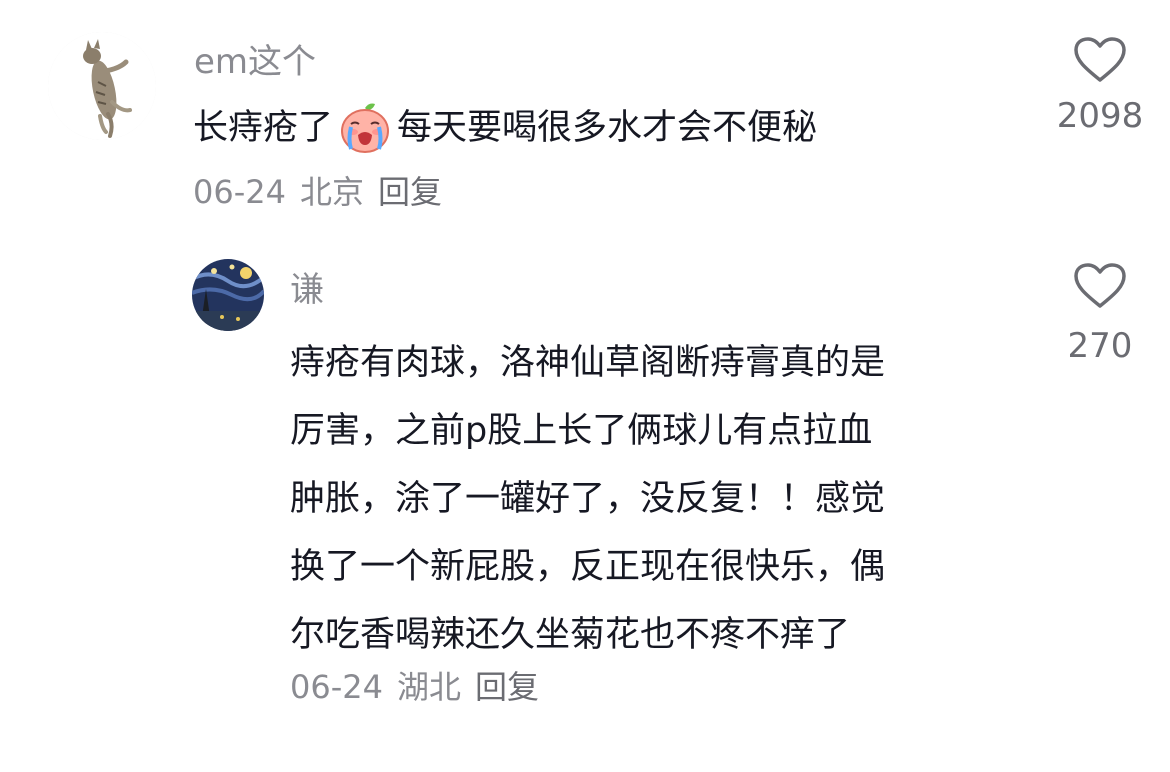  What do you see at coordinates (307, 290) in the screenshot?
I see `reply-username: 谦` at bounding box center [307, 290].